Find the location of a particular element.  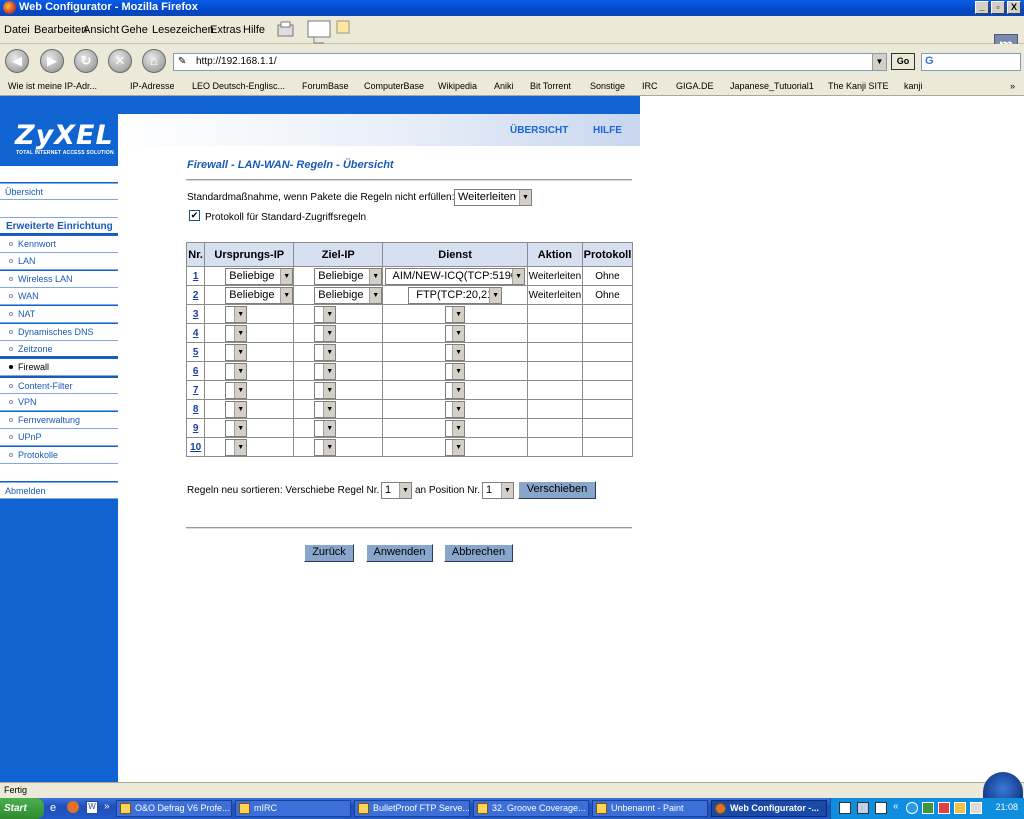

maximize-button: ▫ is located at coordinates (998, 7).